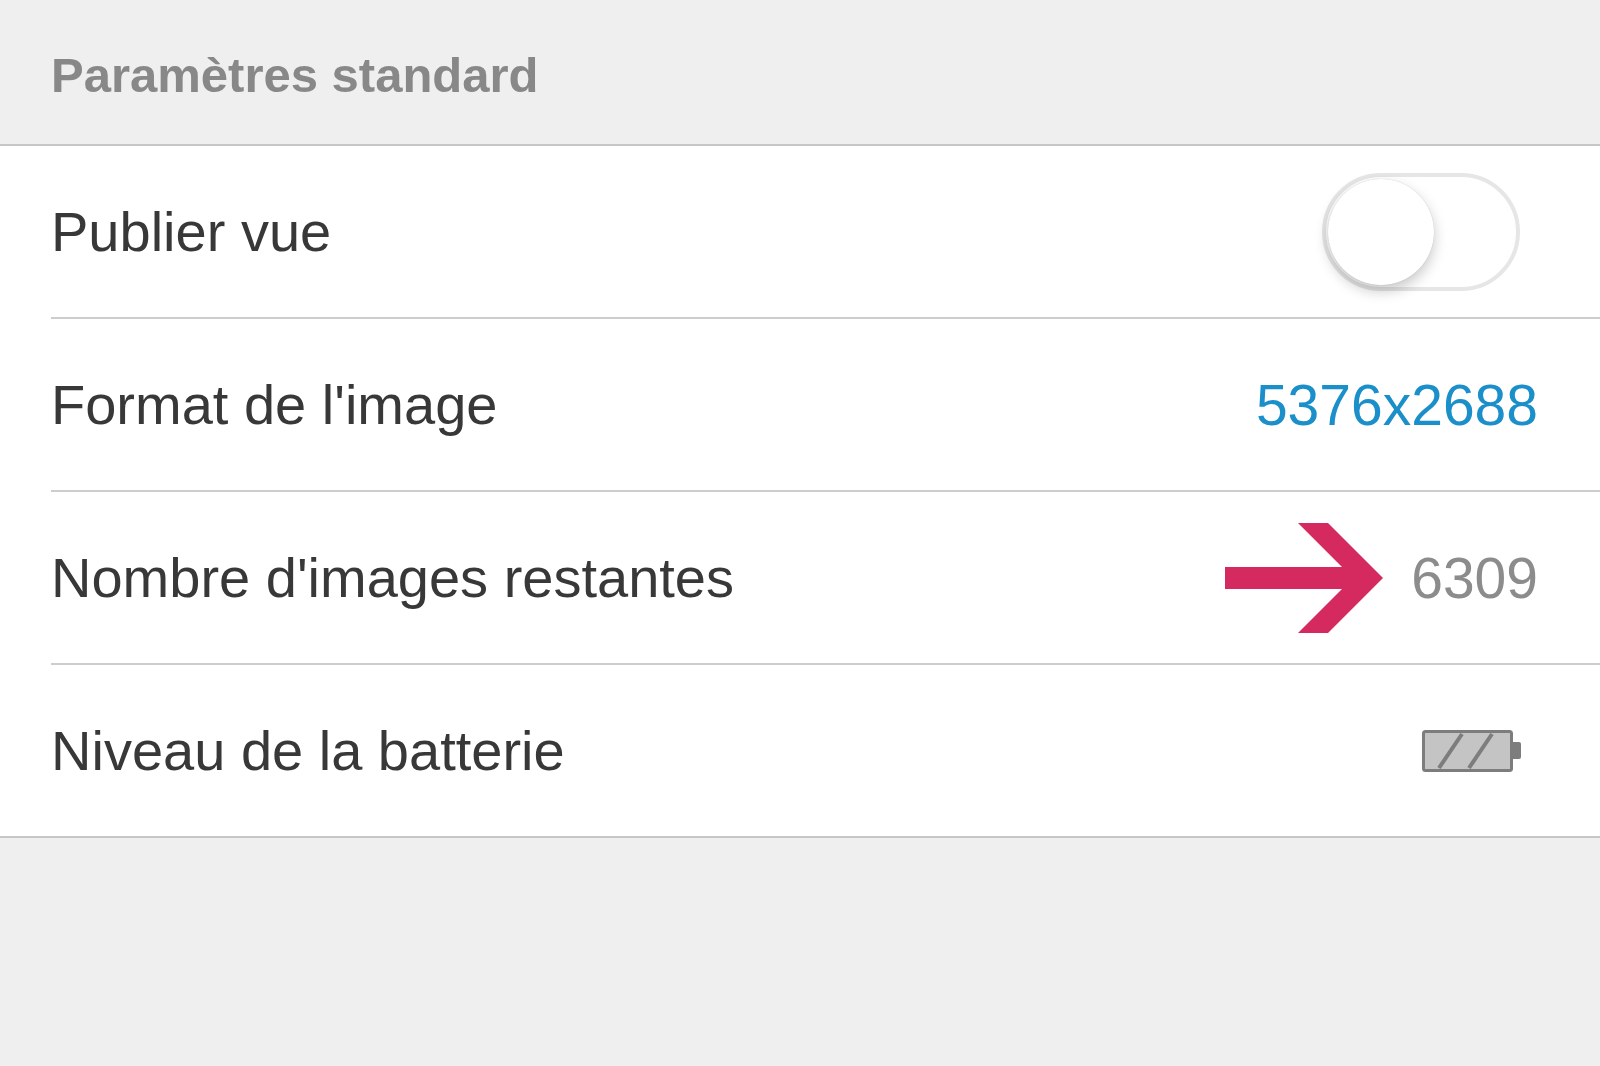 This screenshot has height=1066, width=1600. Describe the element at coordinates (191, 231) in the screenshot. I see `setting-label: Publier vue` at that location.